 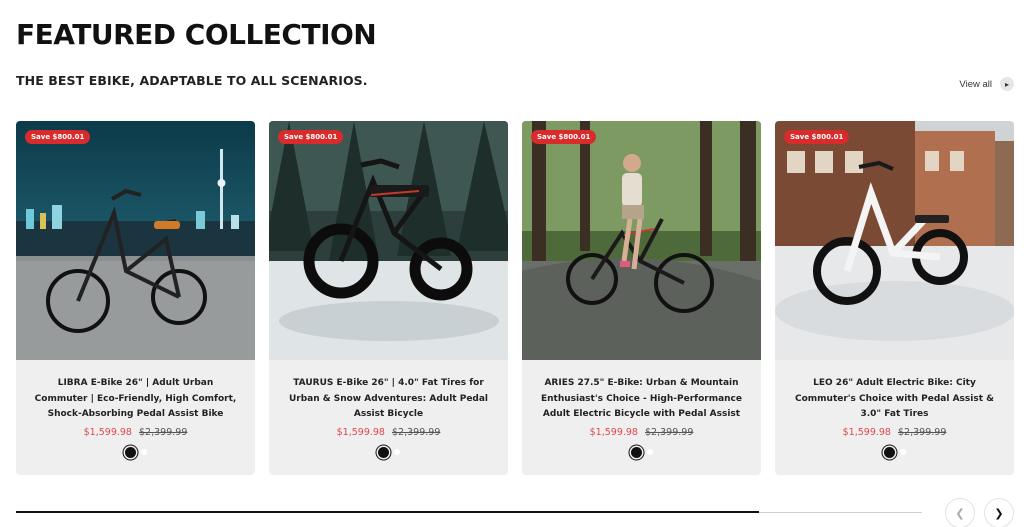 I want to click on carousel-prev-button: ❮, so click(x=960, y=512).